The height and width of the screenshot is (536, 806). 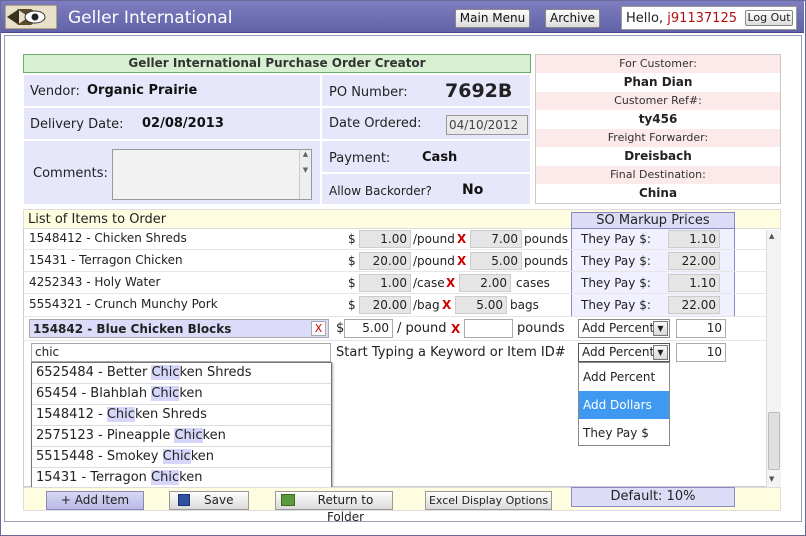 I want to click on items-list-title: List of Items to Order, so click(x=97, y=219).